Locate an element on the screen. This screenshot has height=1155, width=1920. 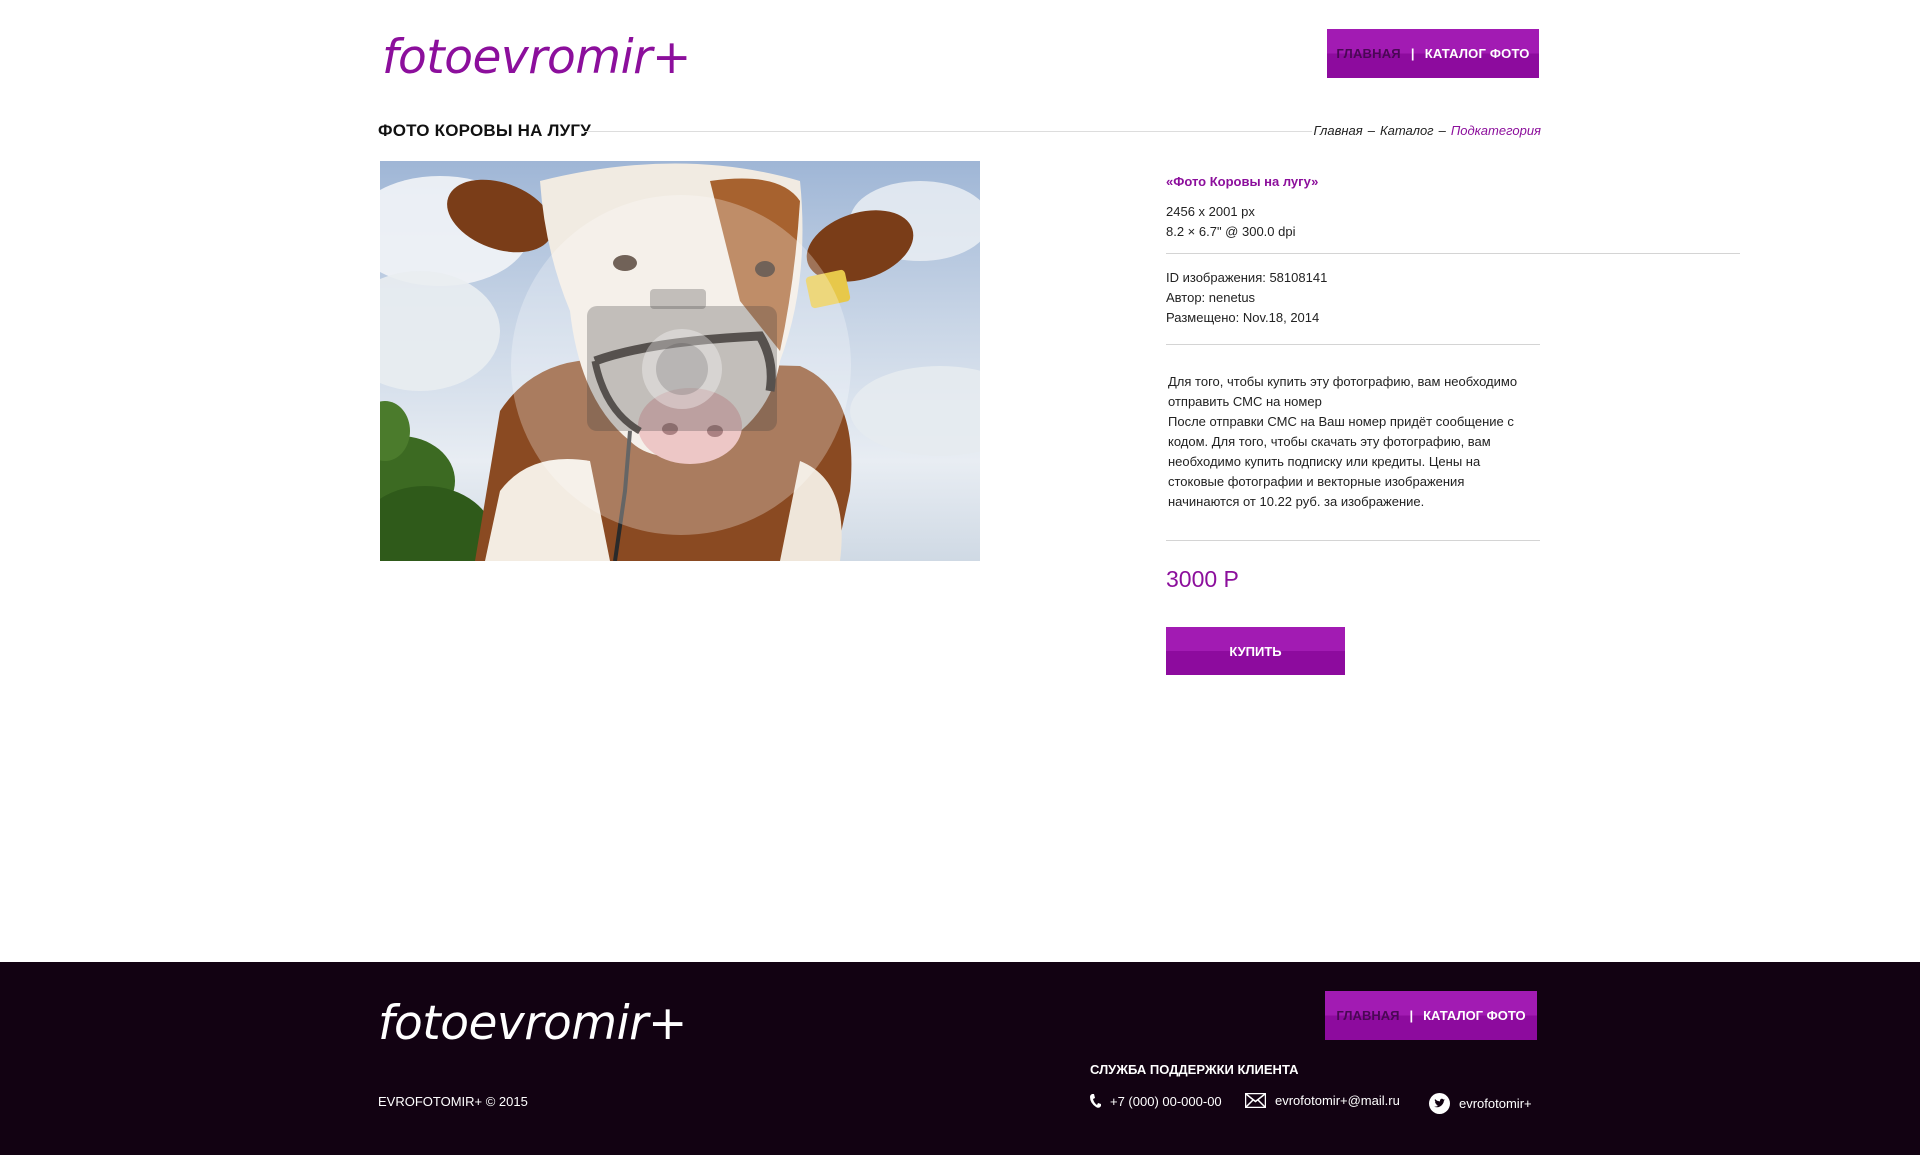
contact-twitter: evrofotomir+ is located at coordinates (1480, 1103).